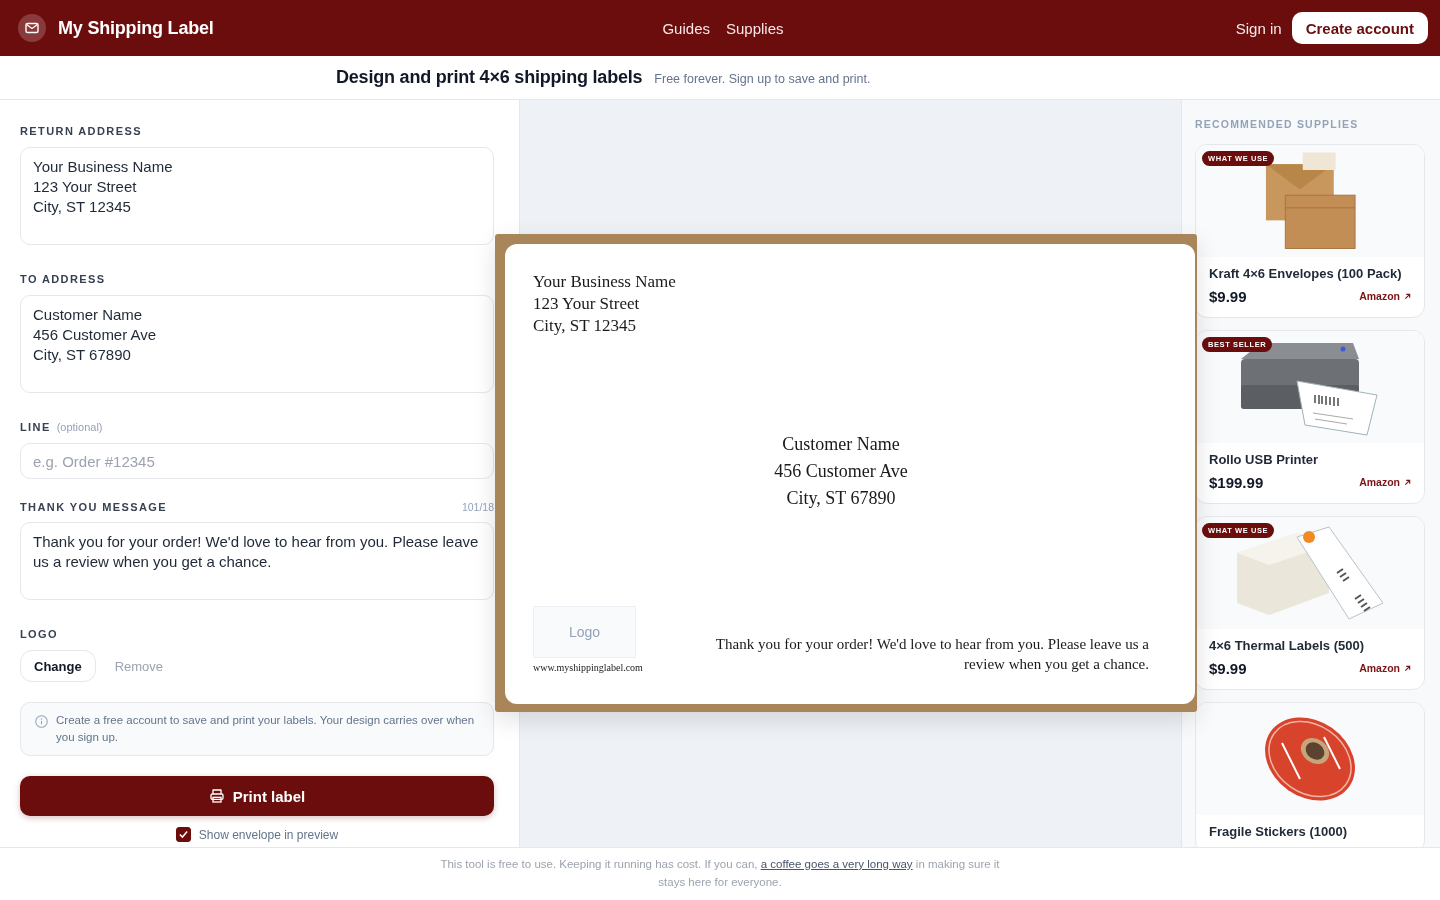 The height and width of the screenshot is (900, 1440). I want to click on product-price: $199.99, so click(1236, 482).